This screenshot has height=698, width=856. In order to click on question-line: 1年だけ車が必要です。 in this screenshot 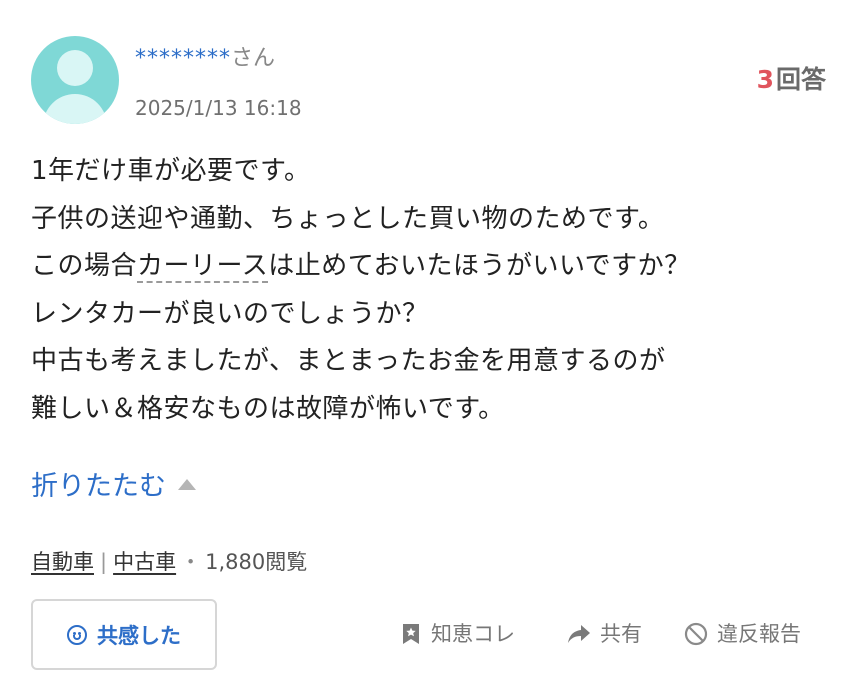, I will do `click(171, 171)`.